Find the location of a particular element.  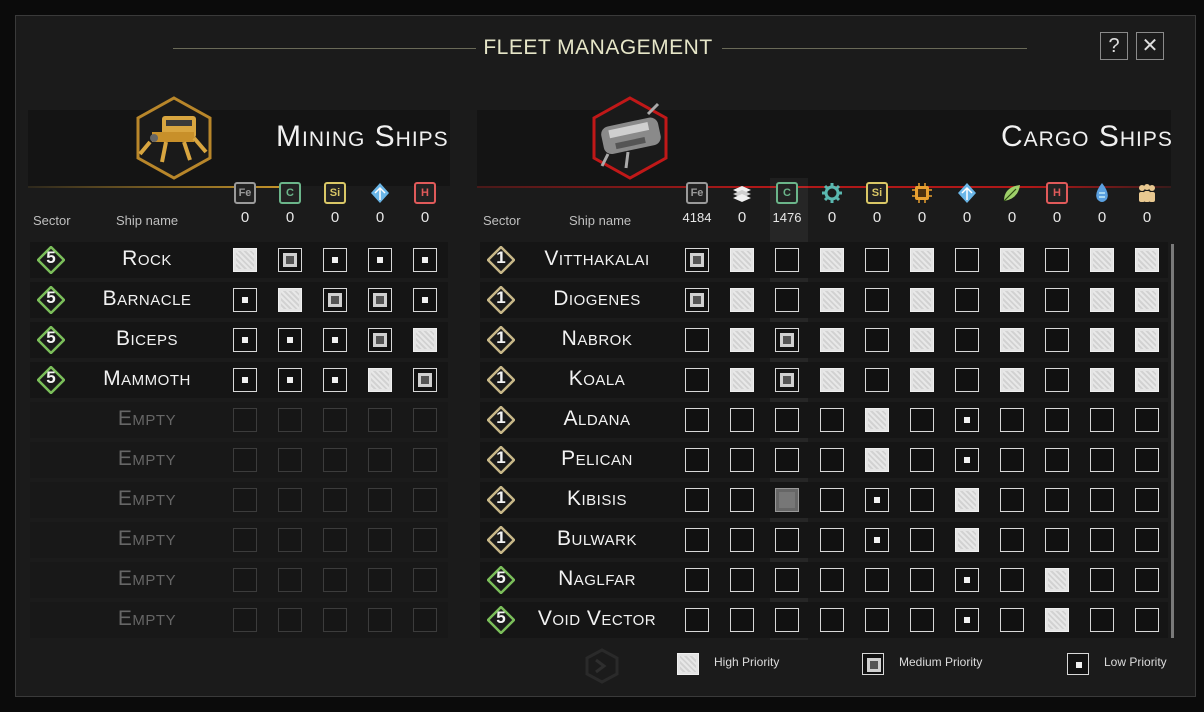

cargo-scrollbar is located at coordinates (1172, 441).